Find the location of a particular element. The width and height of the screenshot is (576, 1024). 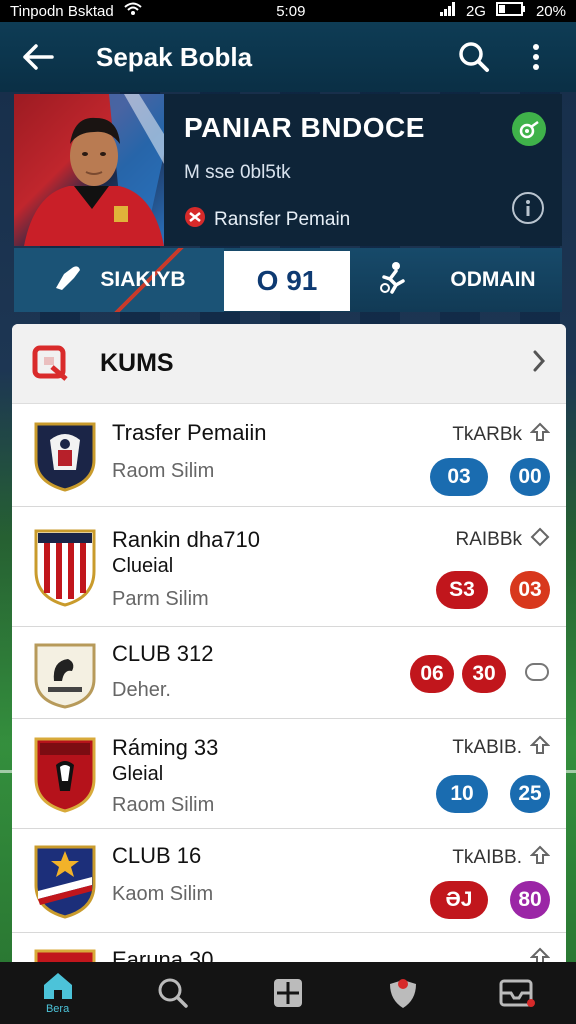

tab-label: O 91 is located at coordinates (287, 280).